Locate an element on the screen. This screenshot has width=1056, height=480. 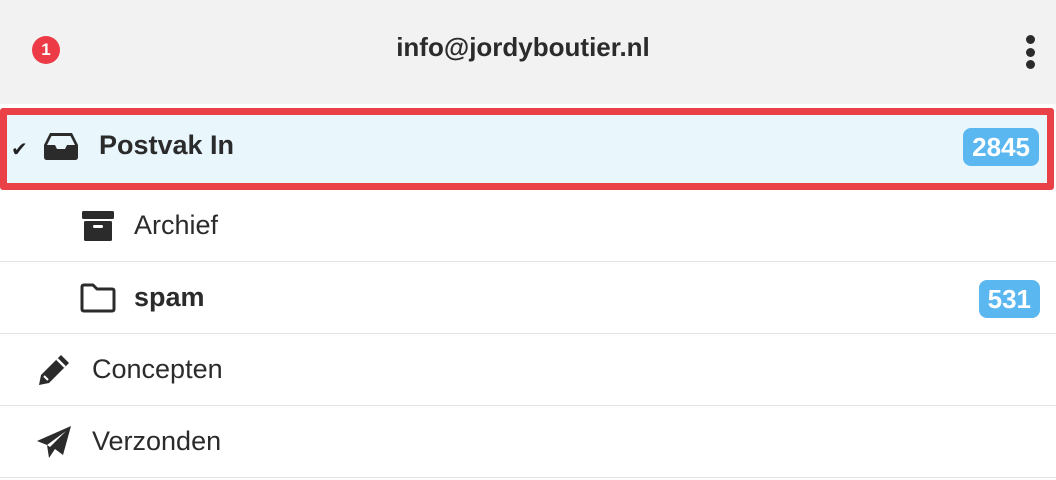
expanded-check-icon: ✔ is located at coordinates (19, 149).